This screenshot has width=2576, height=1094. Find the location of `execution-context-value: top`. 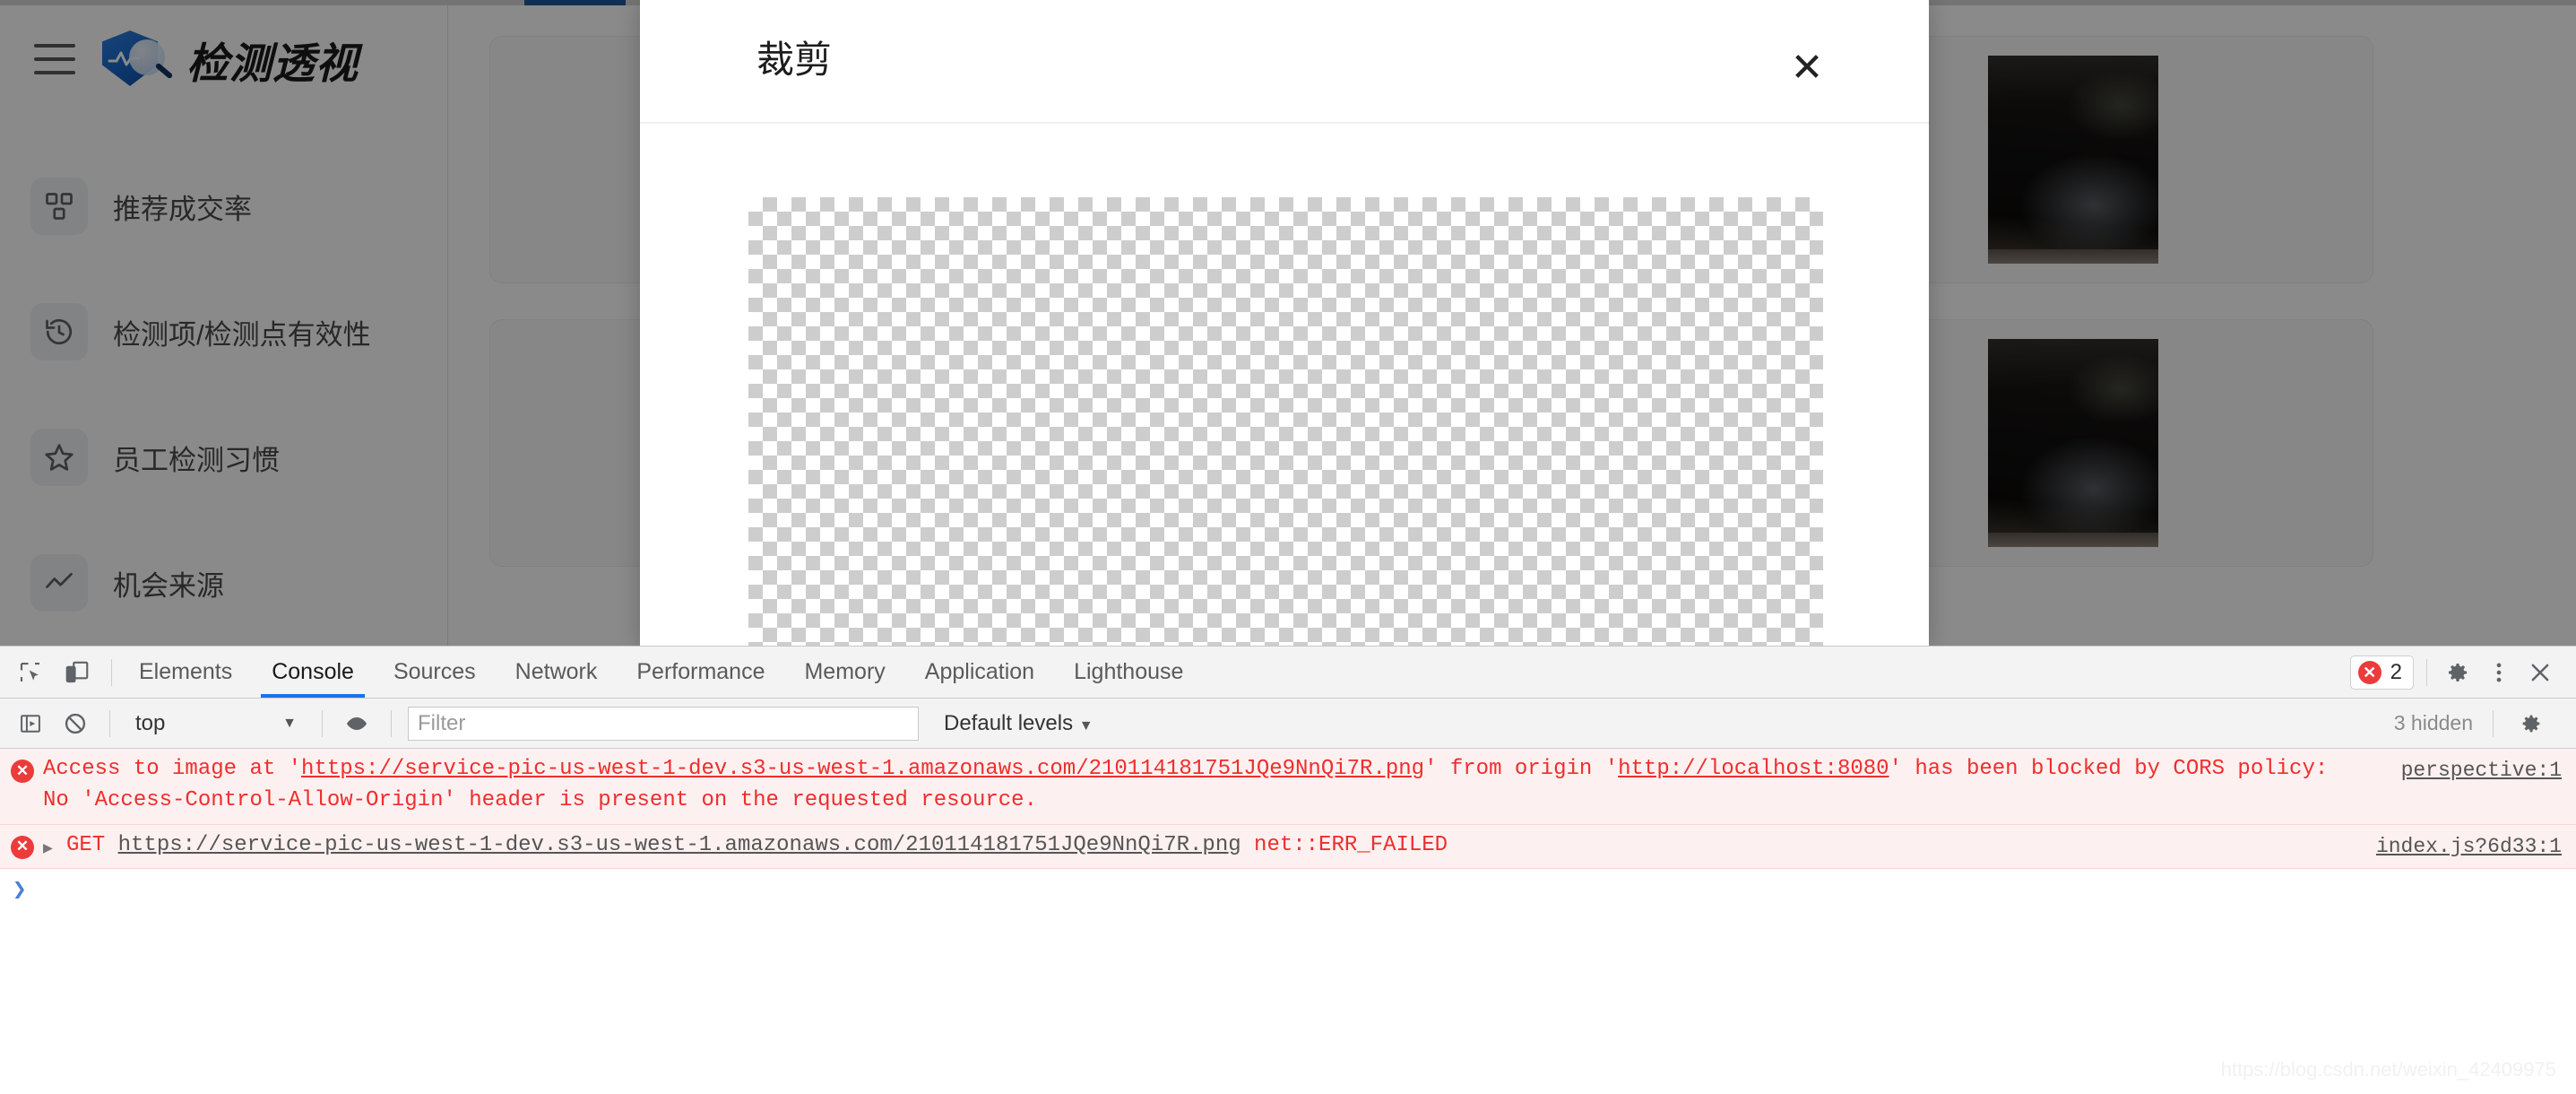

execution-context-value: top is located at coordinates (150, 722).